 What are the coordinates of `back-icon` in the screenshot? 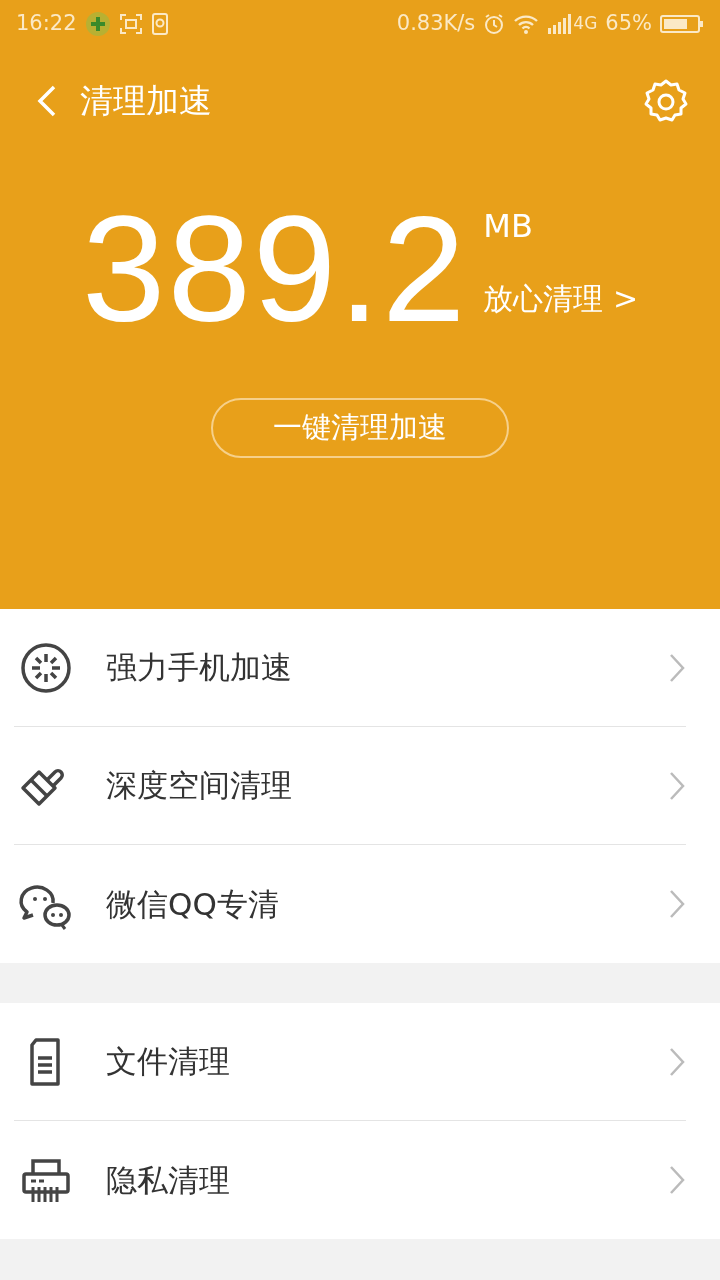 It's located at (47, 101).